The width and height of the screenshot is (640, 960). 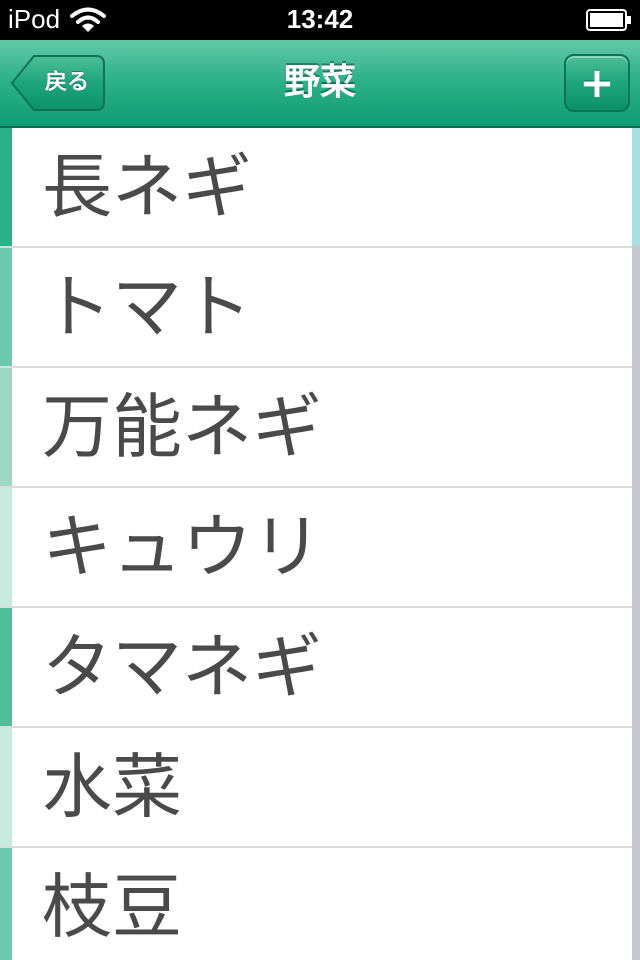 I want to click on plus-icon: +, so click(x=597, y=82).